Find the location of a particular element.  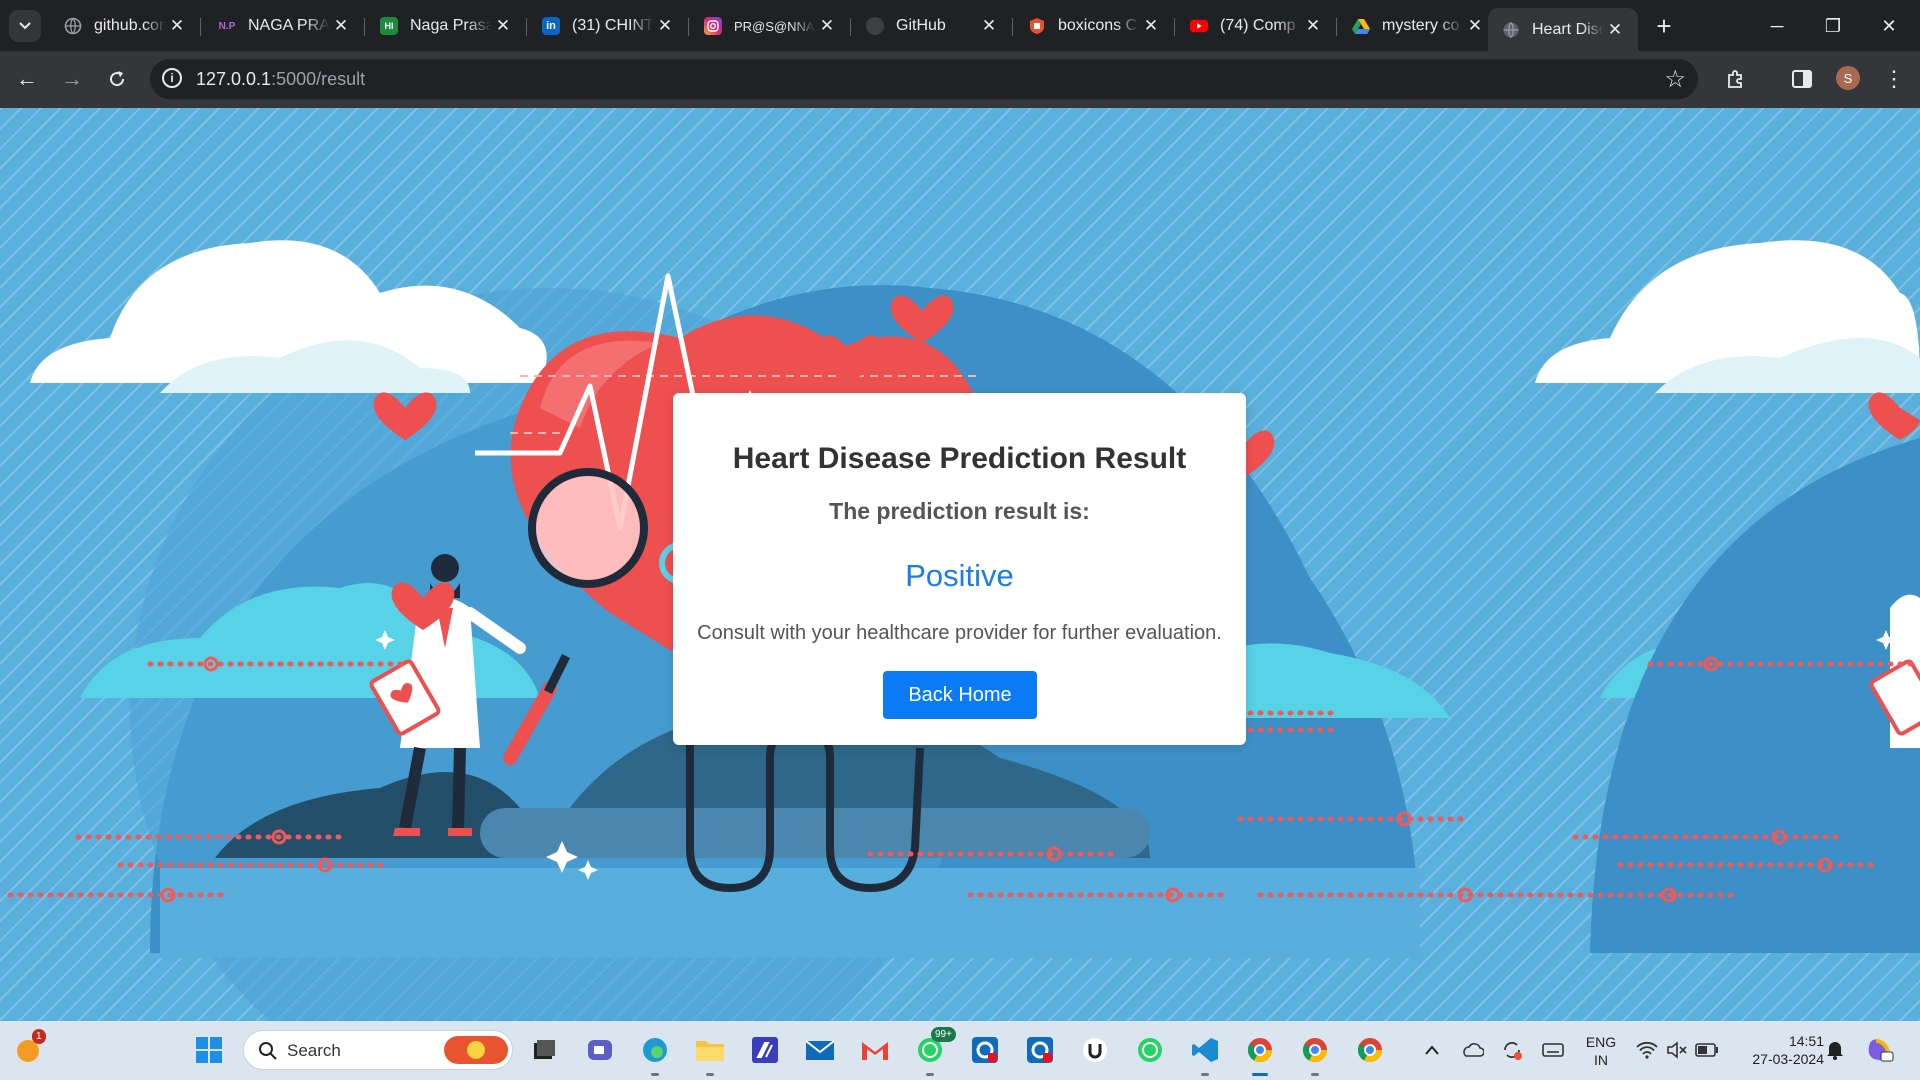

minimize-button: ─ is located at coordinates (1777, 26).